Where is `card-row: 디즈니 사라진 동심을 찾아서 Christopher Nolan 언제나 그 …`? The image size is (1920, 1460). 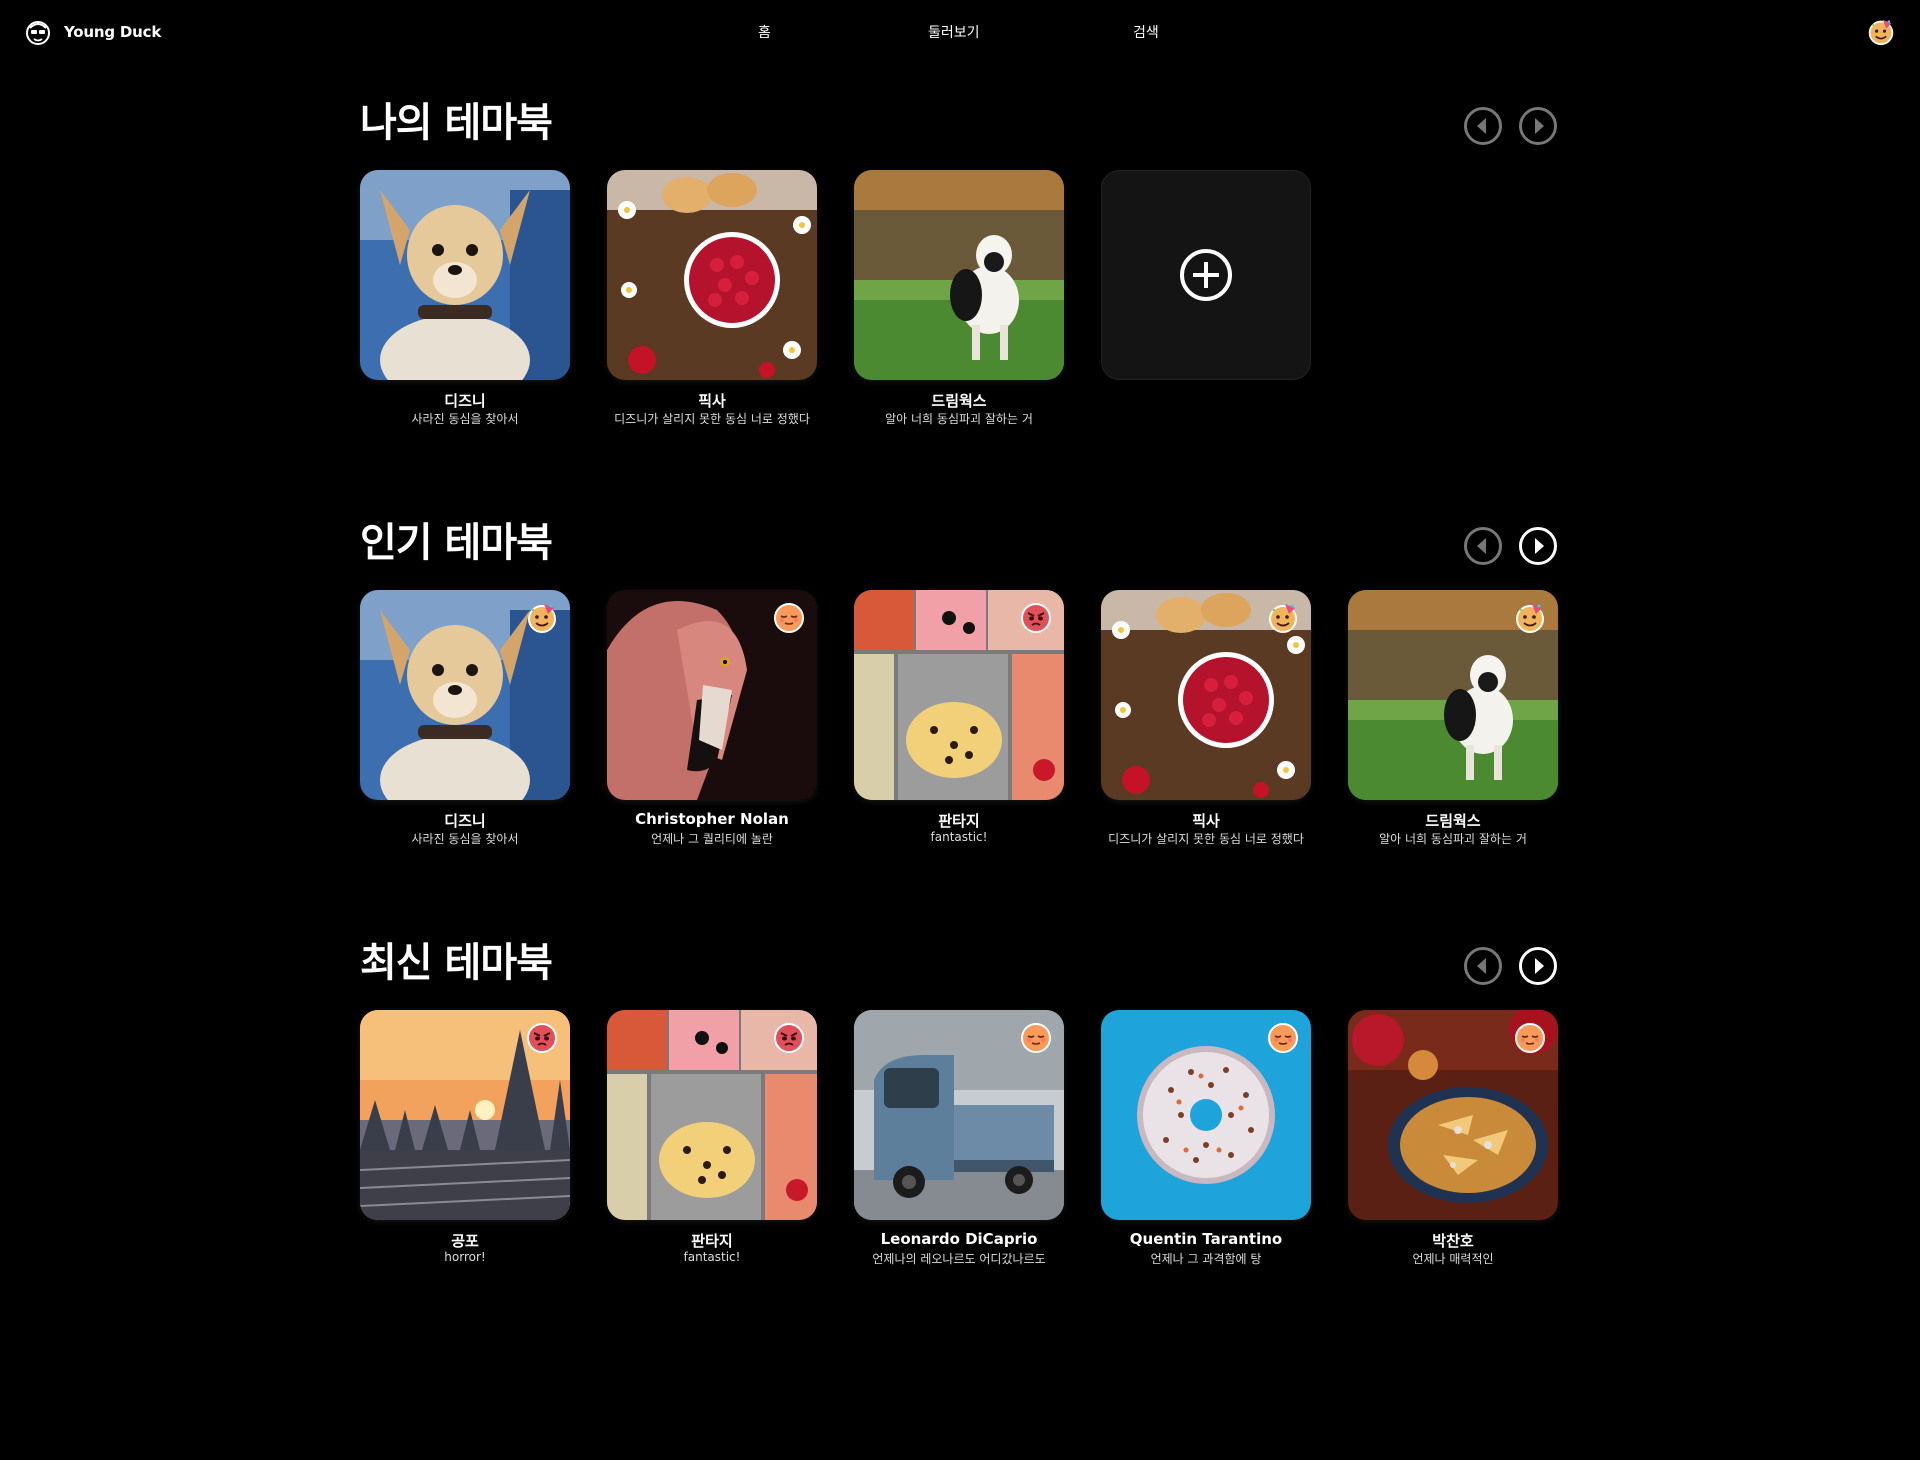 card-row: 디즈니 사라진 동심을 찾아서 Christopher Nolan 언제나 그 … is located at coordinates (960, 720).